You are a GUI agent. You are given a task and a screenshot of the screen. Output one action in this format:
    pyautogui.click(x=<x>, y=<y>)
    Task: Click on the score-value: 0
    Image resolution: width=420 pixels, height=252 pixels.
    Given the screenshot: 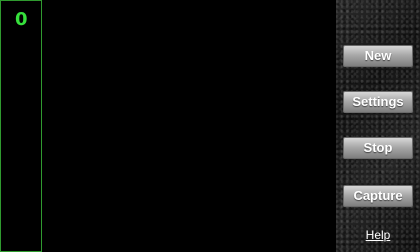 What is the action you would take?
    pyautogui.click(x=21, y=19)
    